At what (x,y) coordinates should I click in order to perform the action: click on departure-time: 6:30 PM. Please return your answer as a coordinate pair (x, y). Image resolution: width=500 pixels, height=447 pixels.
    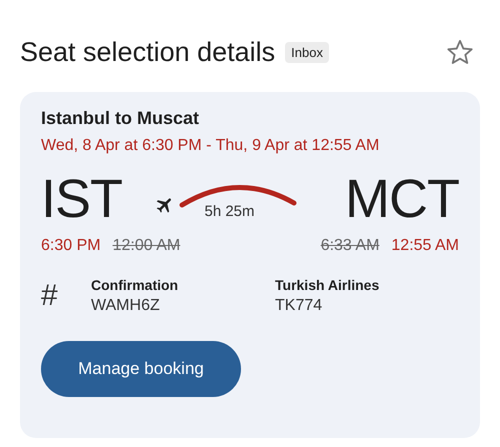
    Looking at the image, I should click on (71, 246).